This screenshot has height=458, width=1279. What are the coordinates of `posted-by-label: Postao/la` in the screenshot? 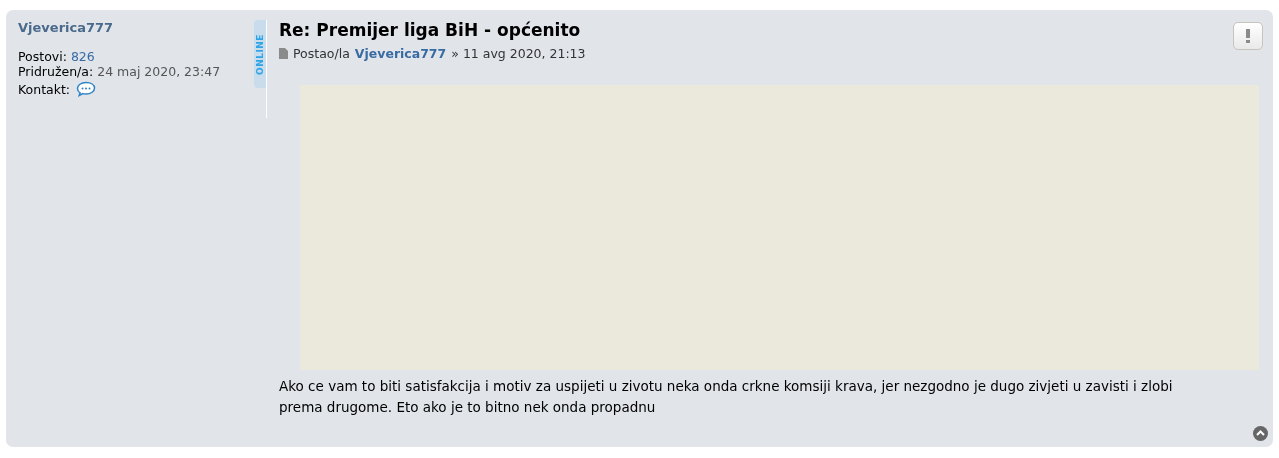 It's located at (321, 53).